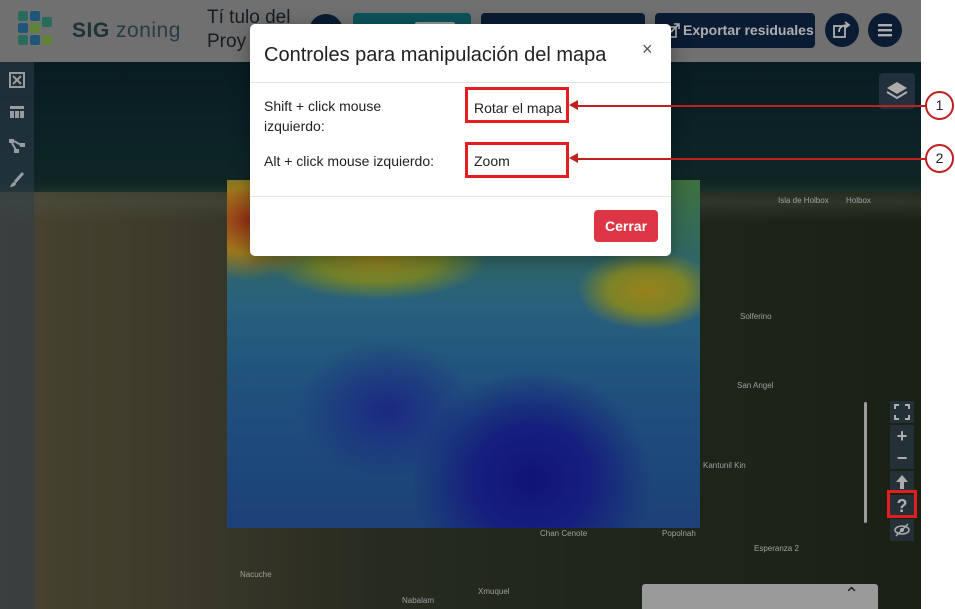 This screenshot has height=609, width=955. What do you see at coordinates (349, 161) in the screenshot?
I see `control-label-zoom: Alt + click mouse izquierdo:` at bounding box center [349, 161].